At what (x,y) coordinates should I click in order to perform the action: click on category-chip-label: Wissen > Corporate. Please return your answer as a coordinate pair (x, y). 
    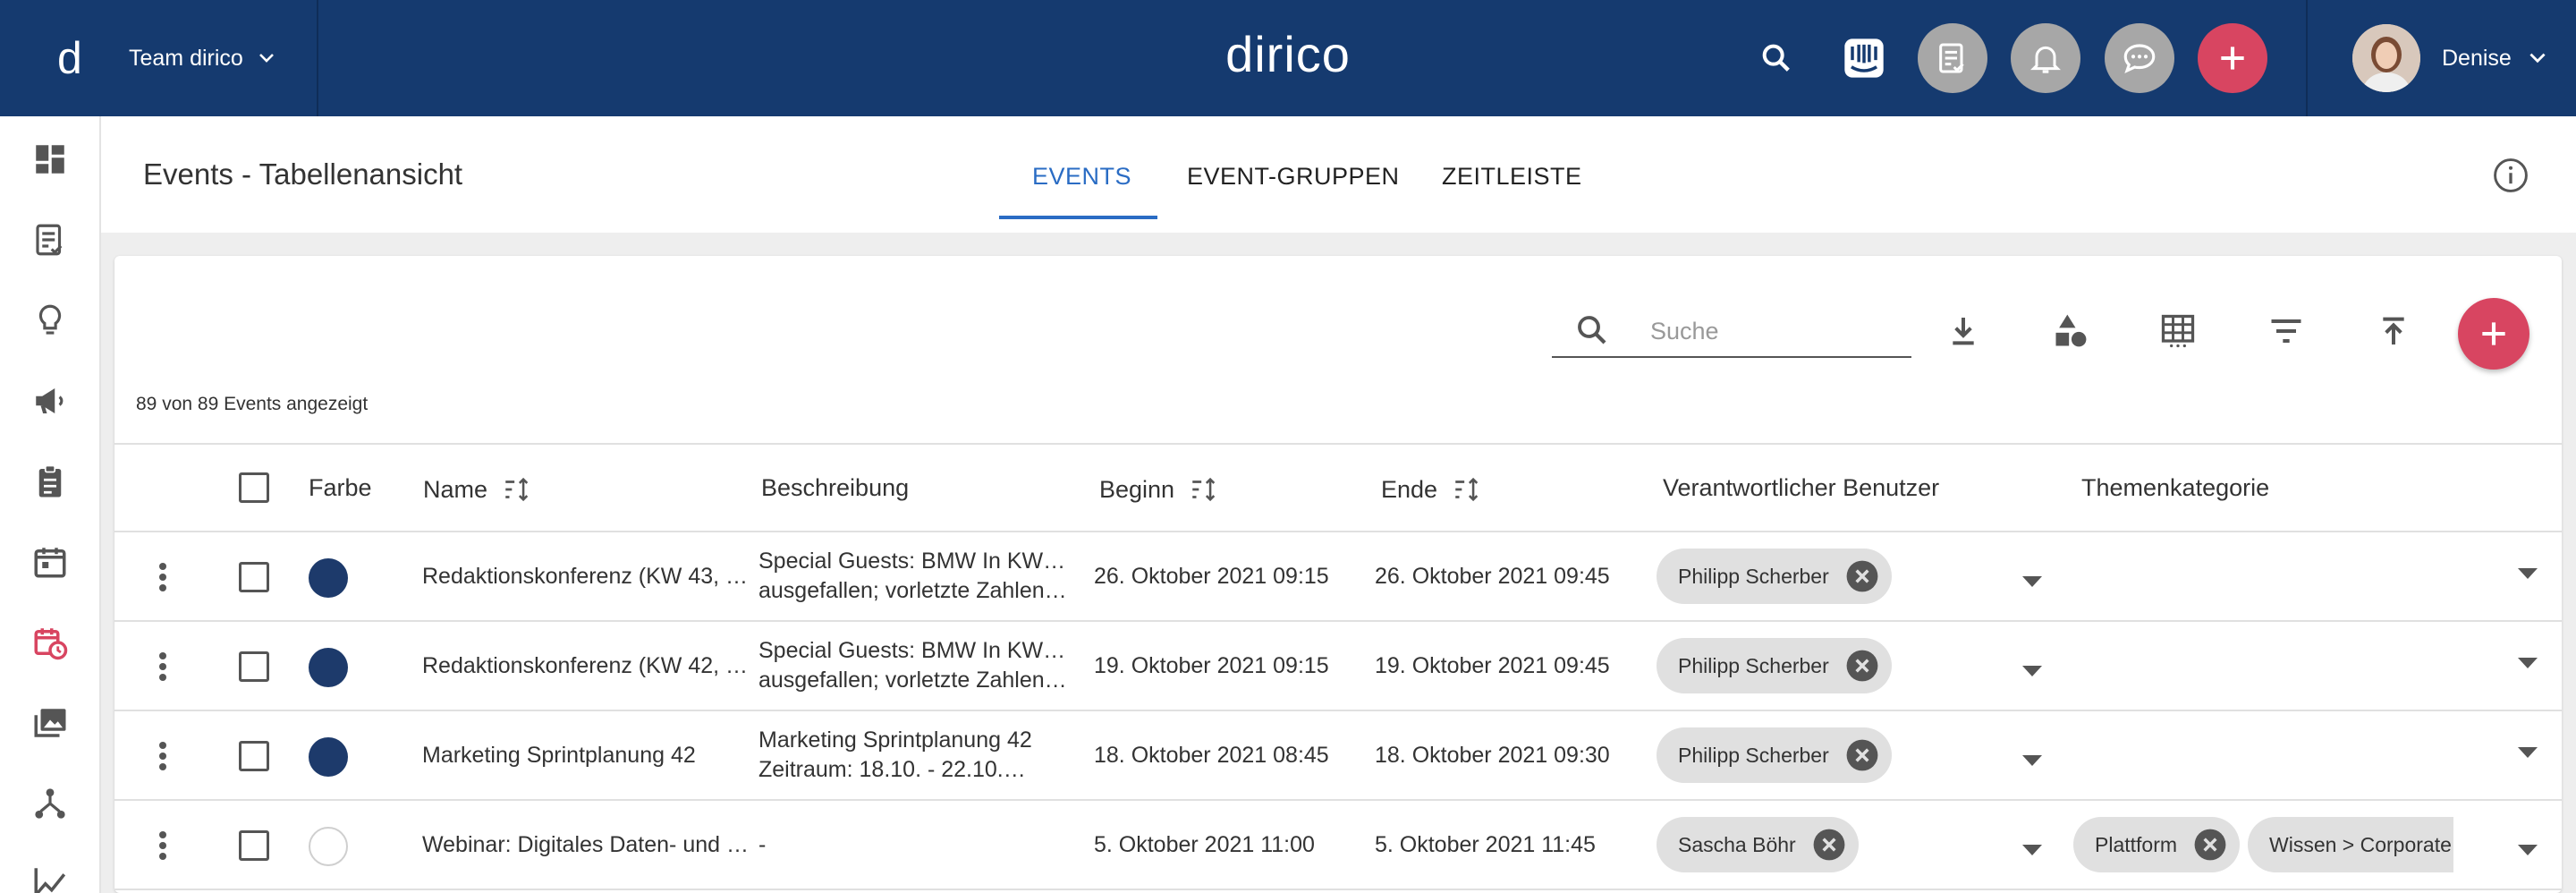
    Looking at the image, I should click on (2360, 844).